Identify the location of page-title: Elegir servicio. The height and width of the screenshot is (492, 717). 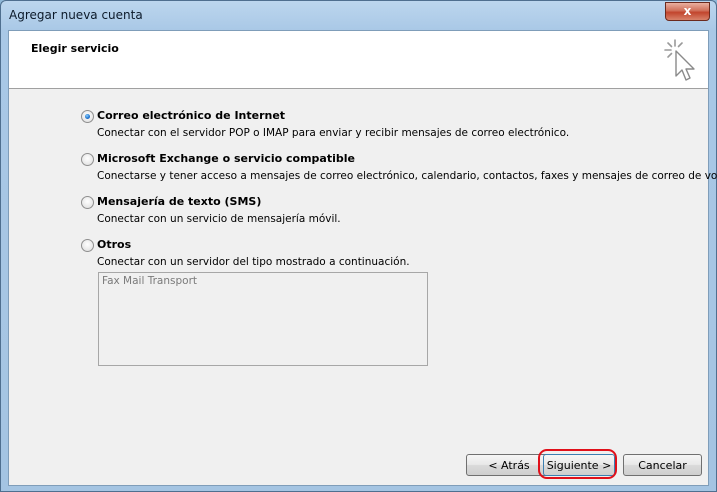
(75, 48).